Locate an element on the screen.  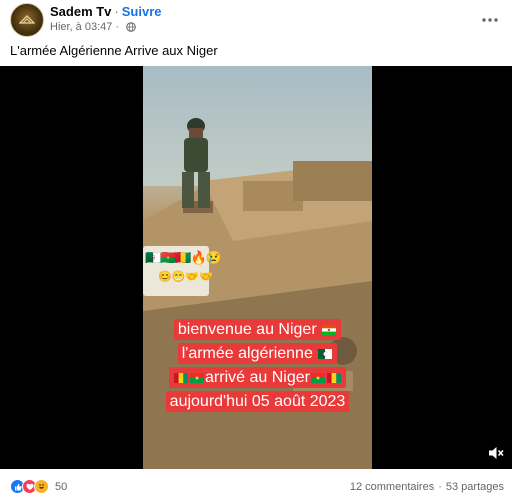
burkina-flag-icon is located at coordinates (197, 377).